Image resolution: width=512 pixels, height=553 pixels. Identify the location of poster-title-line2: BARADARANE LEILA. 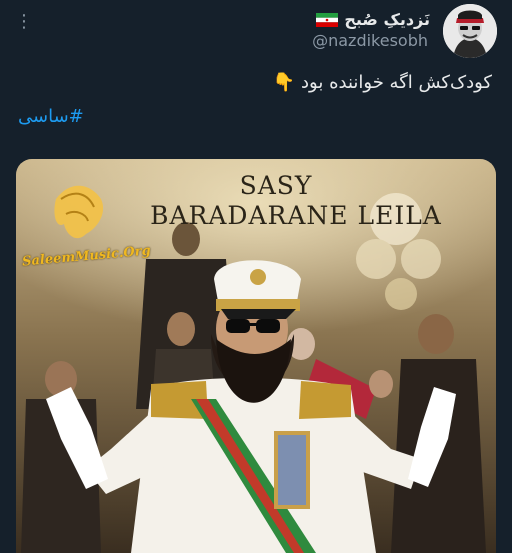
(296, 215).